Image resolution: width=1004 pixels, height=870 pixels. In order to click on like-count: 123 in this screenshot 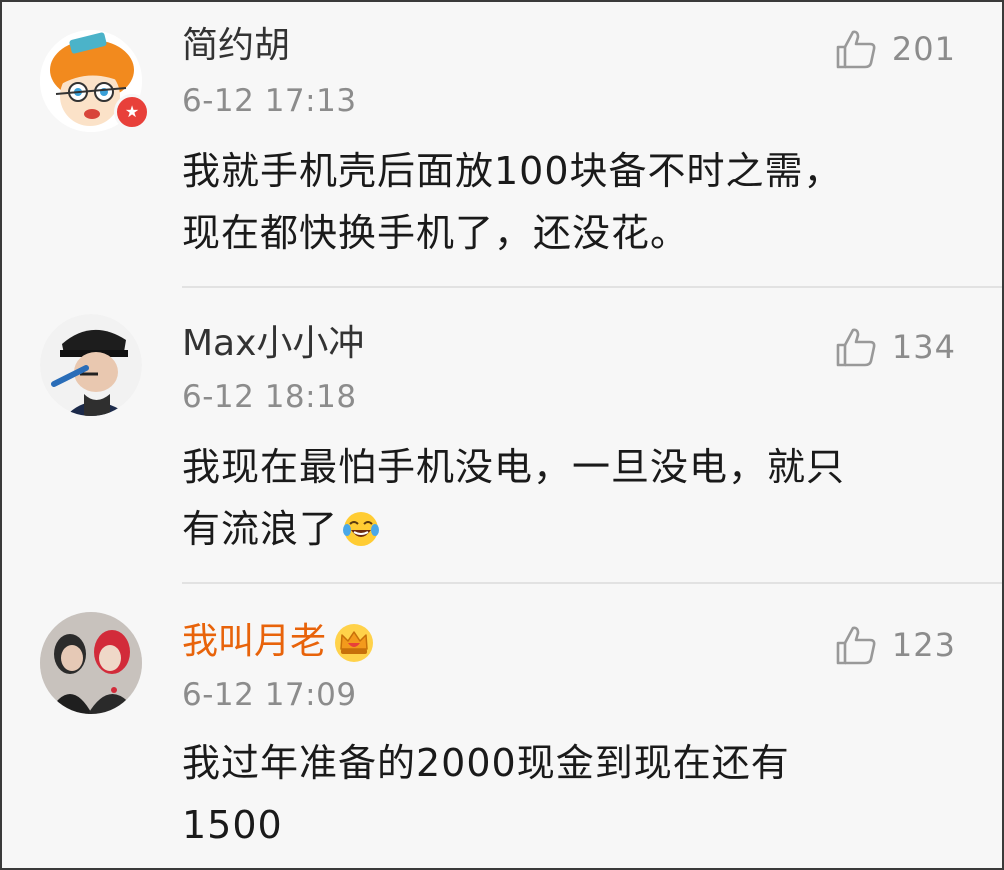, I will do `click(923, 645)`.